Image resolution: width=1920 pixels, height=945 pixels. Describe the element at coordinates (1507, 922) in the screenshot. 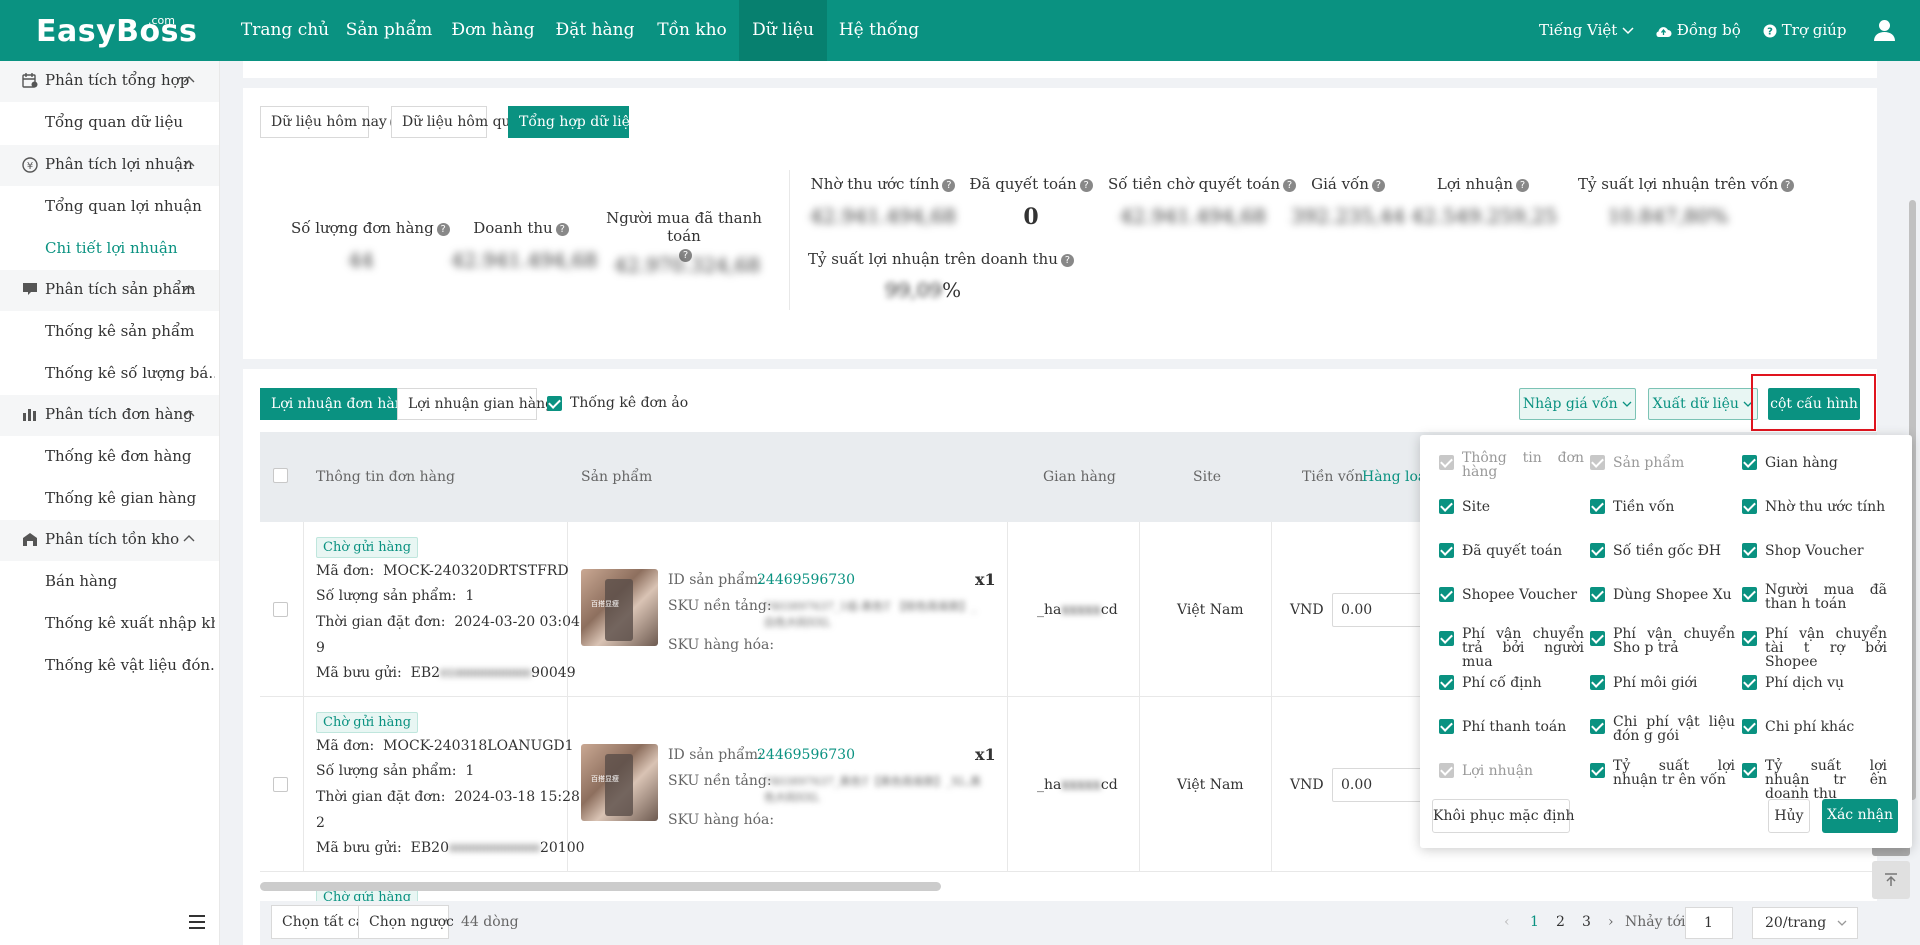

I see `prev-page-icon: ‹` at that location.